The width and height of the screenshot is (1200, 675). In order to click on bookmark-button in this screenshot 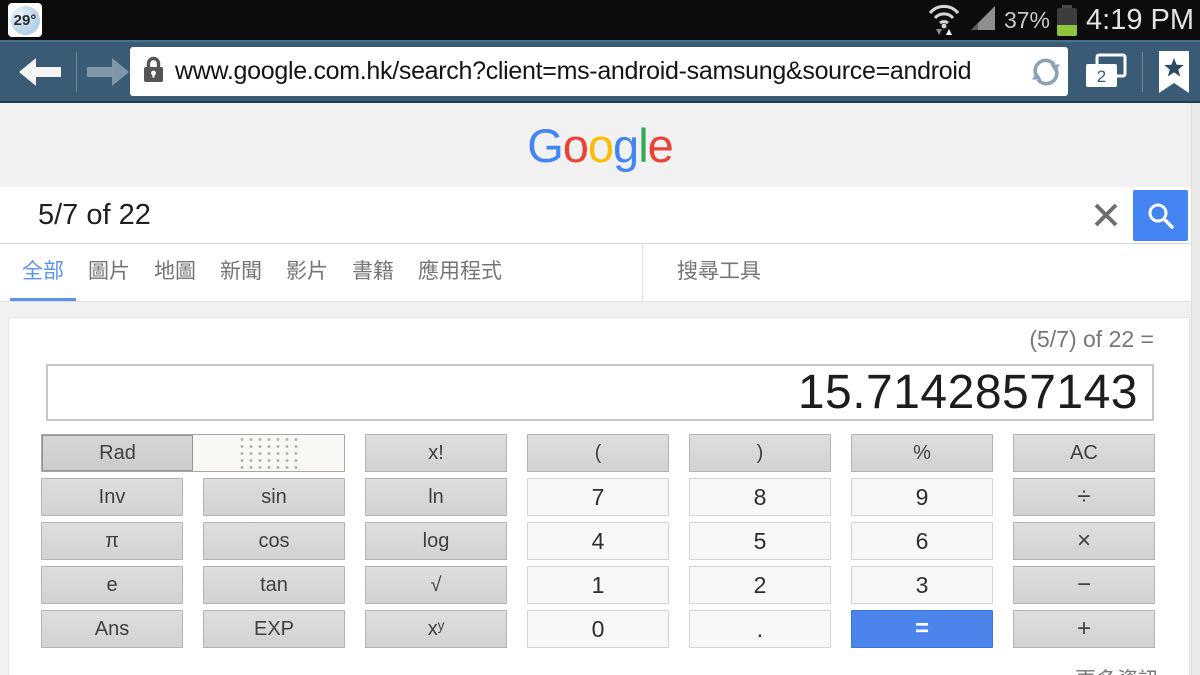, I will do `click(1174, 73)`.